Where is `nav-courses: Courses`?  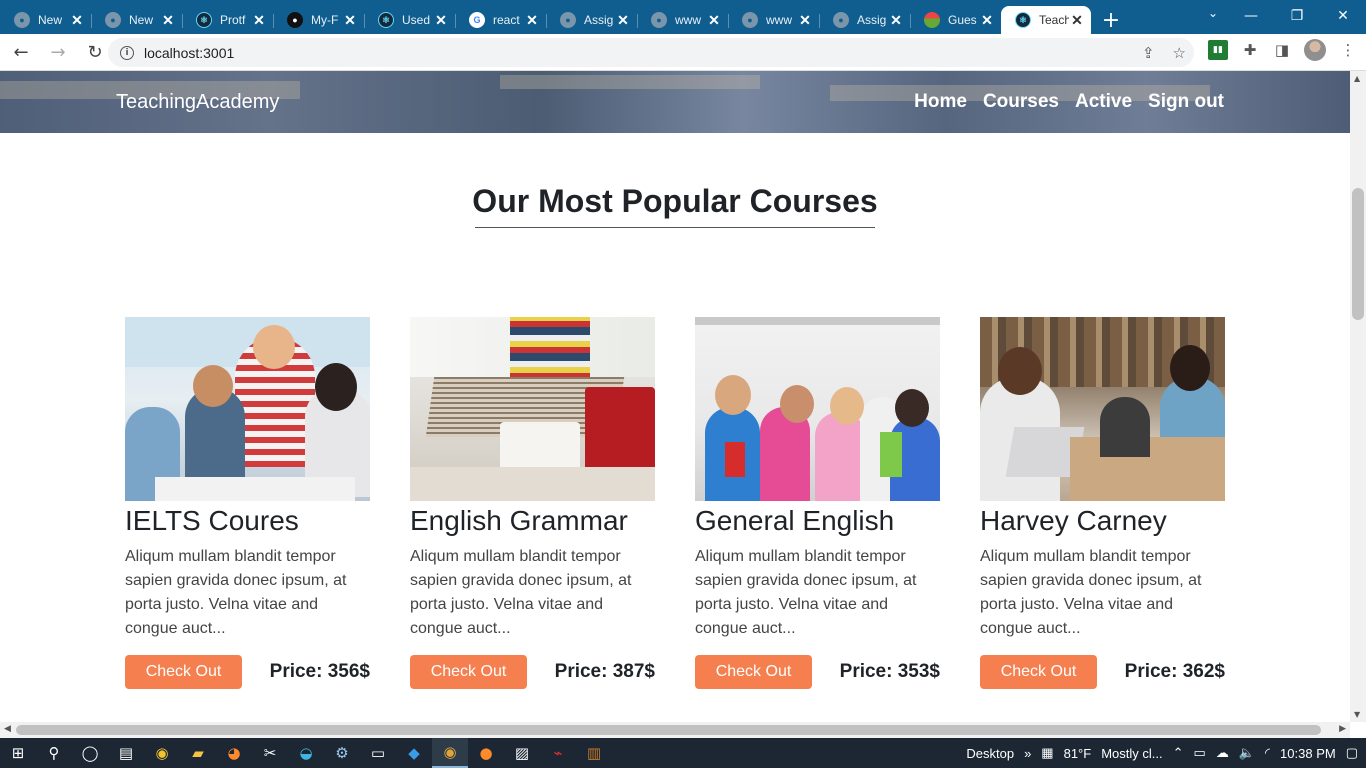
nav-courses: Courses is located at coordinates (1021, 102).